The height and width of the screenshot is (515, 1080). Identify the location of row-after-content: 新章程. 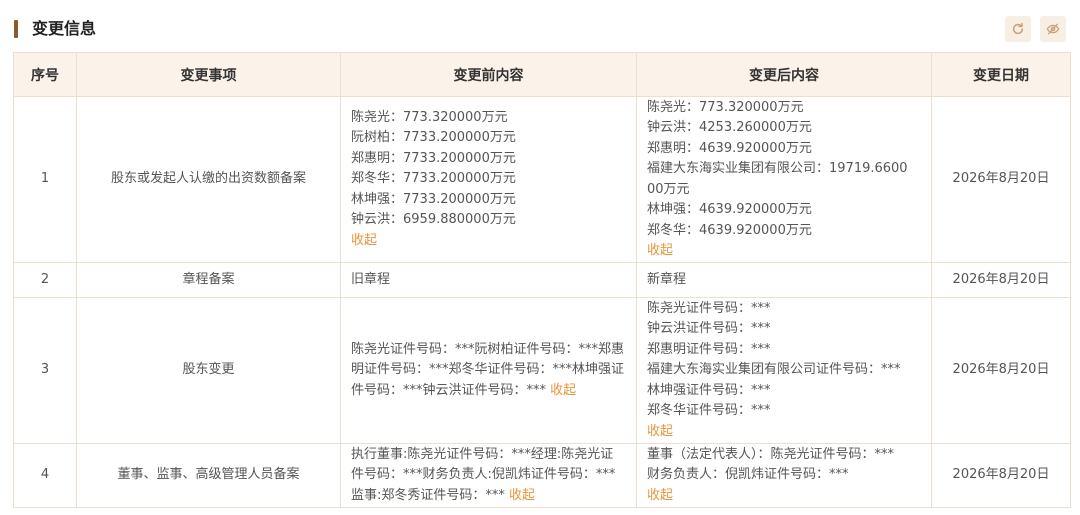
(784, 280).